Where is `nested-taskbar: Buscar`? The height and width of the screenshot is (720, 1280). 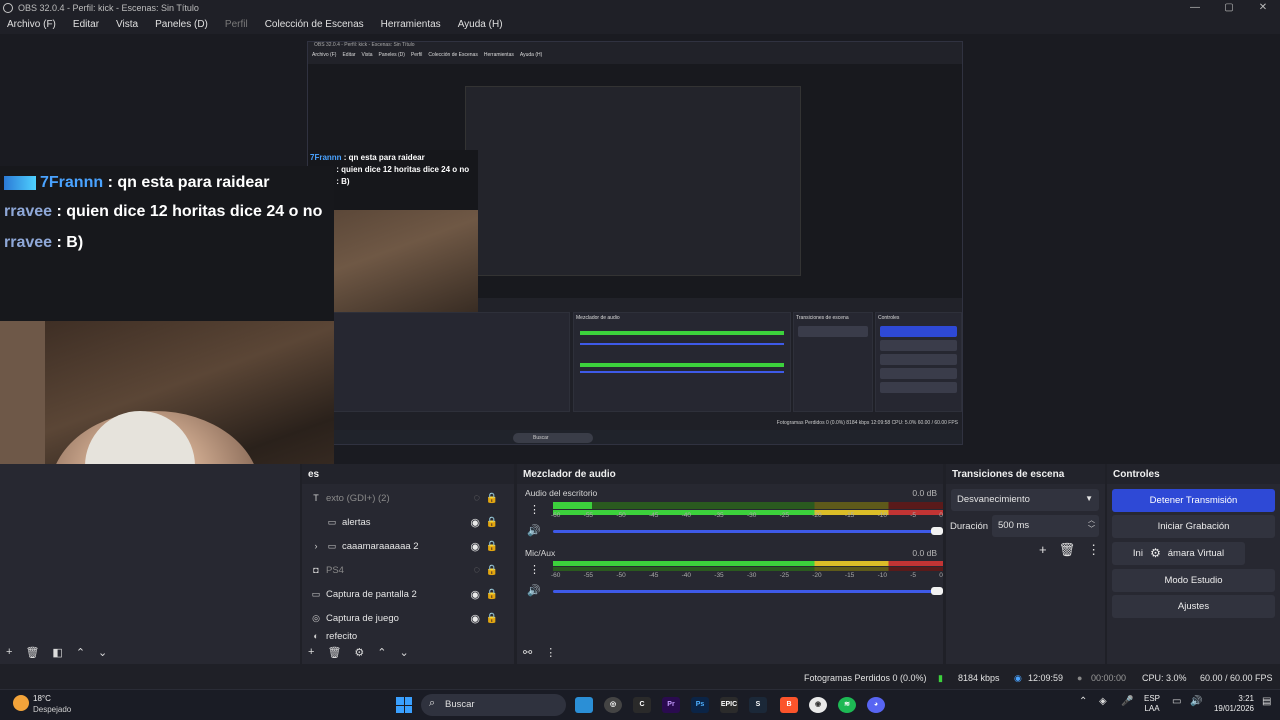 nested-taskbar: Buscar is located at coordinates (635, 437).